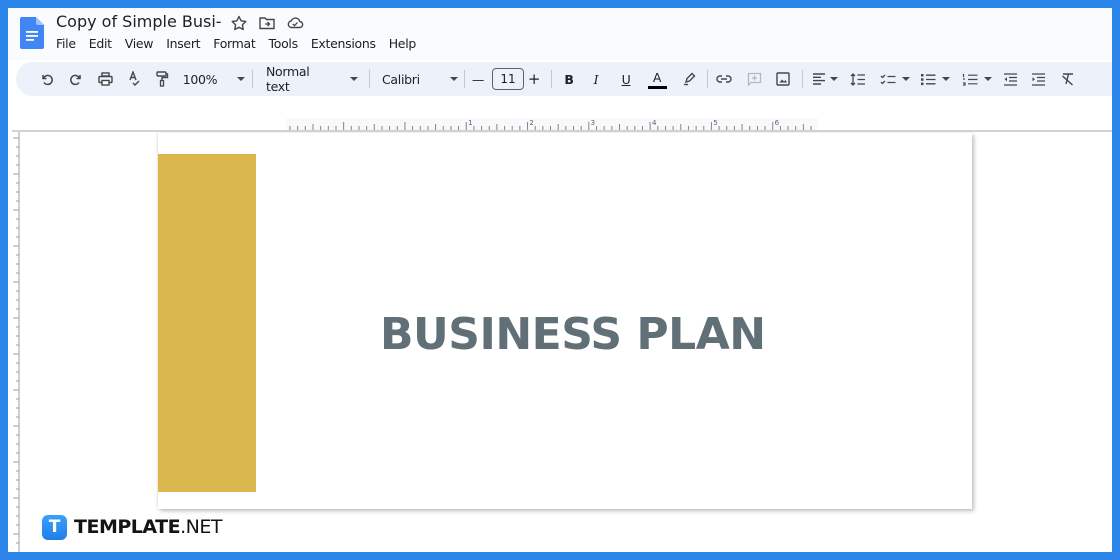  I want to click on menu-tools: Tools, so click(284, 45).